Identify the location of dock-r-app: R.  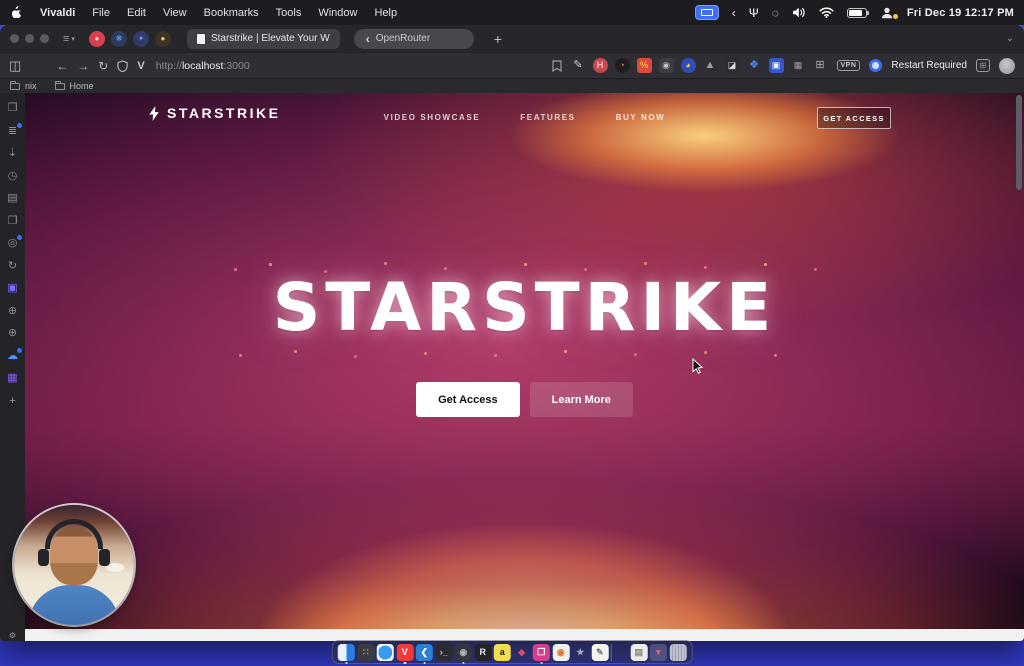
(483, 652).